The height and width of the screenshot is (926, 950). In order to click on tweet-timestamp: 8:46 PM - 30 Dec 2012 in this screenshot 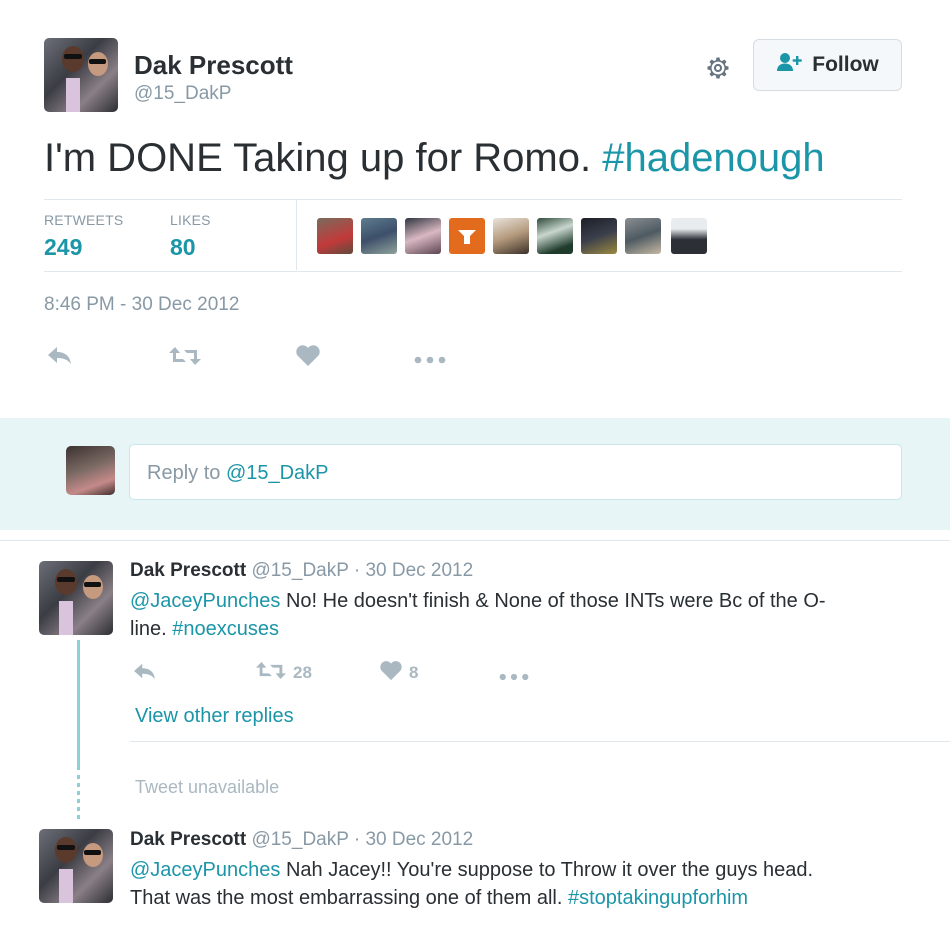, I will do `click(141, 305)`.